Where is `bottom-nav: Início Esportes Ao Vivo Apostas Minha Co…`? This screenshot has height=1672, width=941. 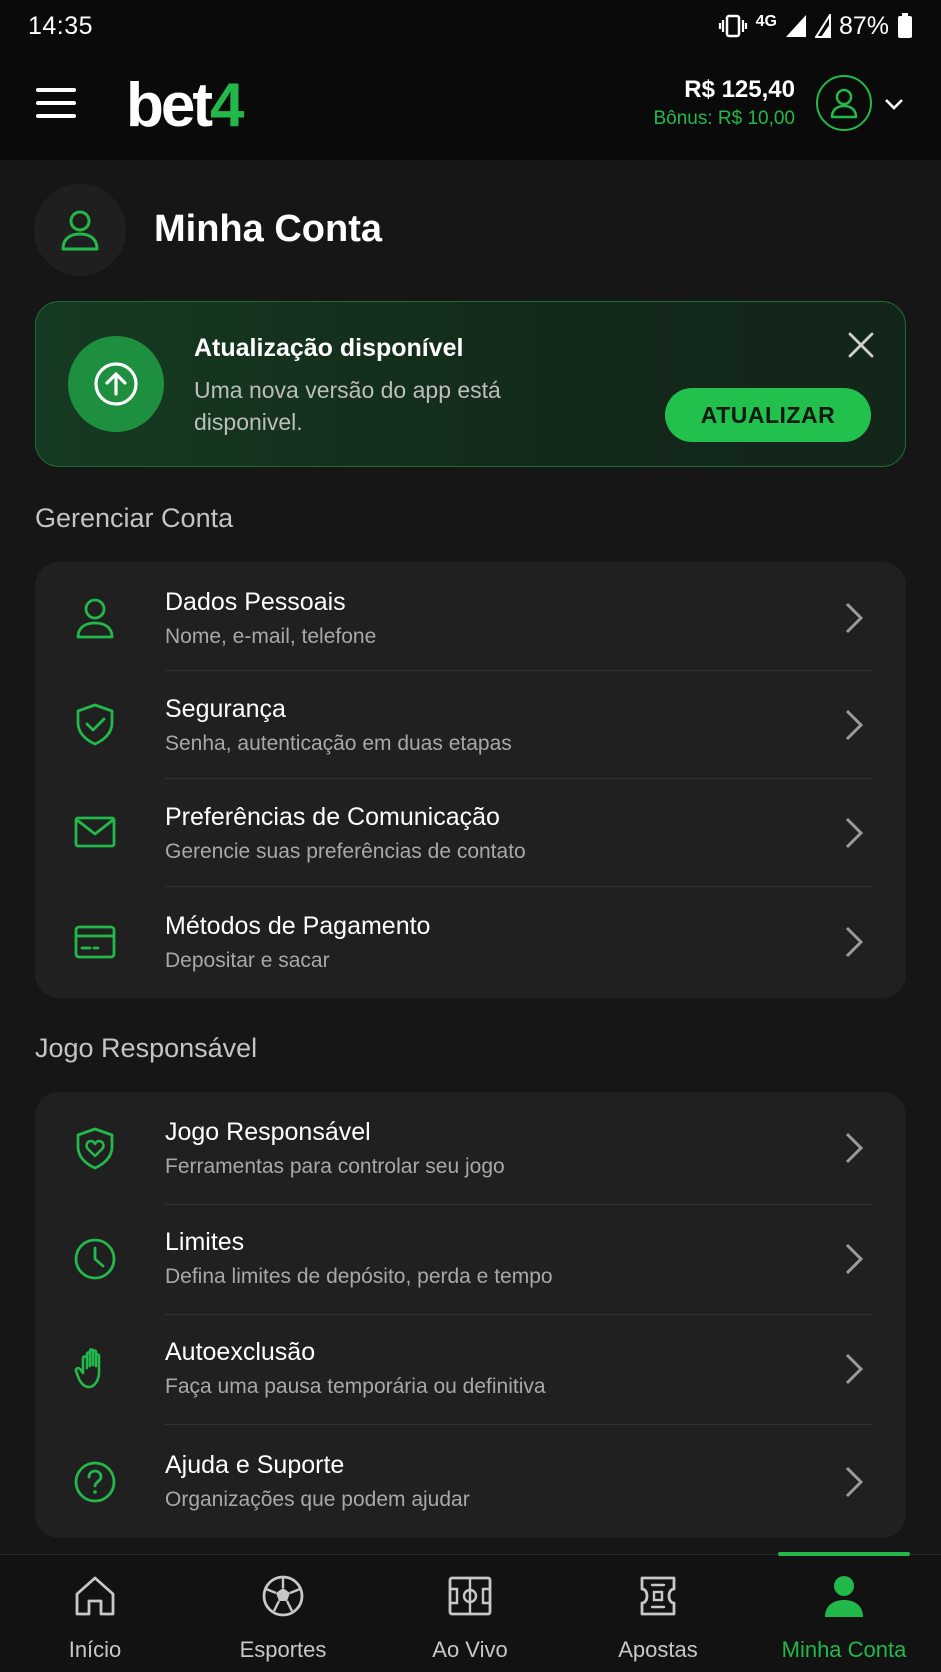
bottom-nav: Início Esportes Ao Vivo Apostas Minha Co… is located at coordinates (470, 1612).